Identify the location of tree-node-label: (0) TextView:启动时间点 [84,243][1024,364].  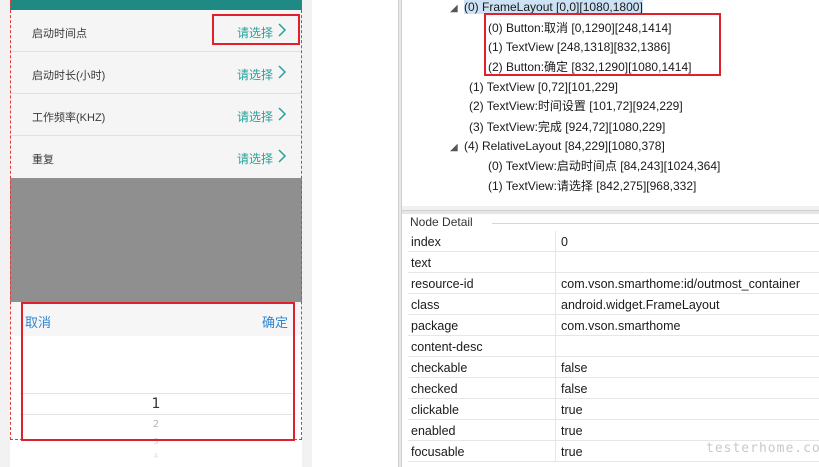
(604, 166).